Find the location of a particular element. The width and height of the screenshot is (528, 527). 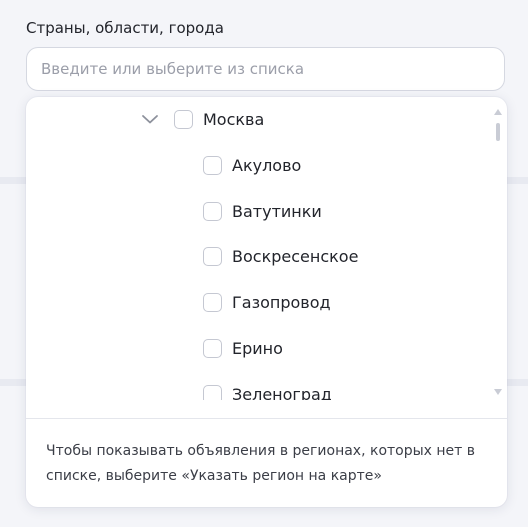

field-label: Страны, области, города is located at coordinates (125, 28).